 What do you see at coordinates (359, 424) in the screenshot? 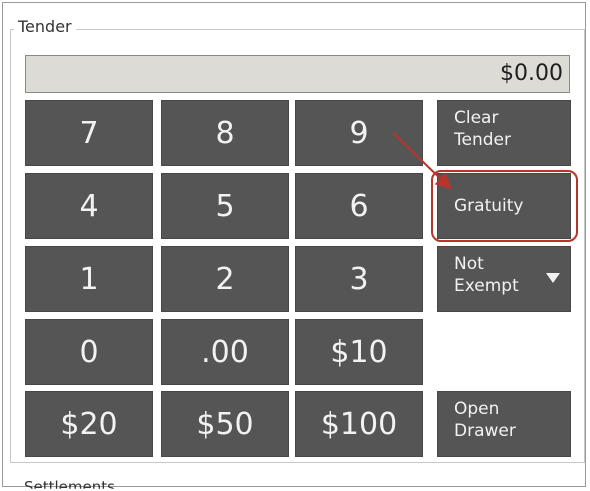
I see `key-hundred-dollars: $100` at bounding box center [359, 424].